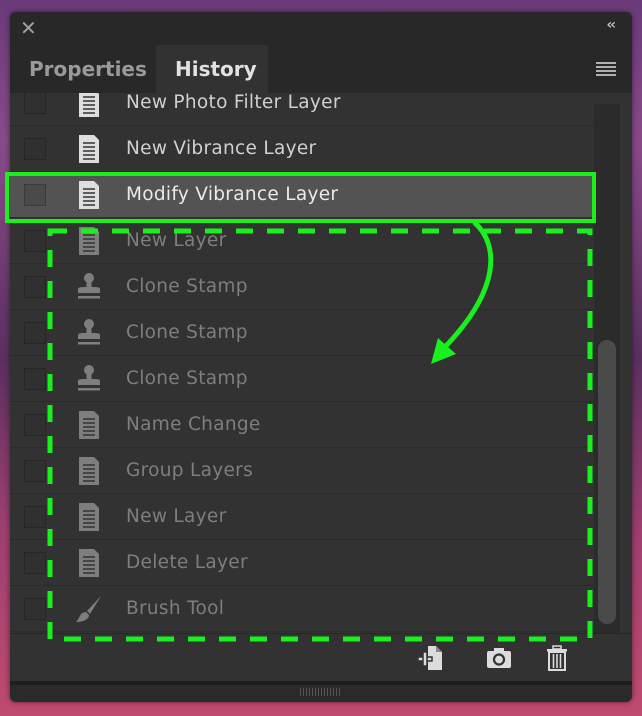 Image resolution: width=642 pixels, height=716 pixels. I want to click on panel-footer, so click(321, 657).